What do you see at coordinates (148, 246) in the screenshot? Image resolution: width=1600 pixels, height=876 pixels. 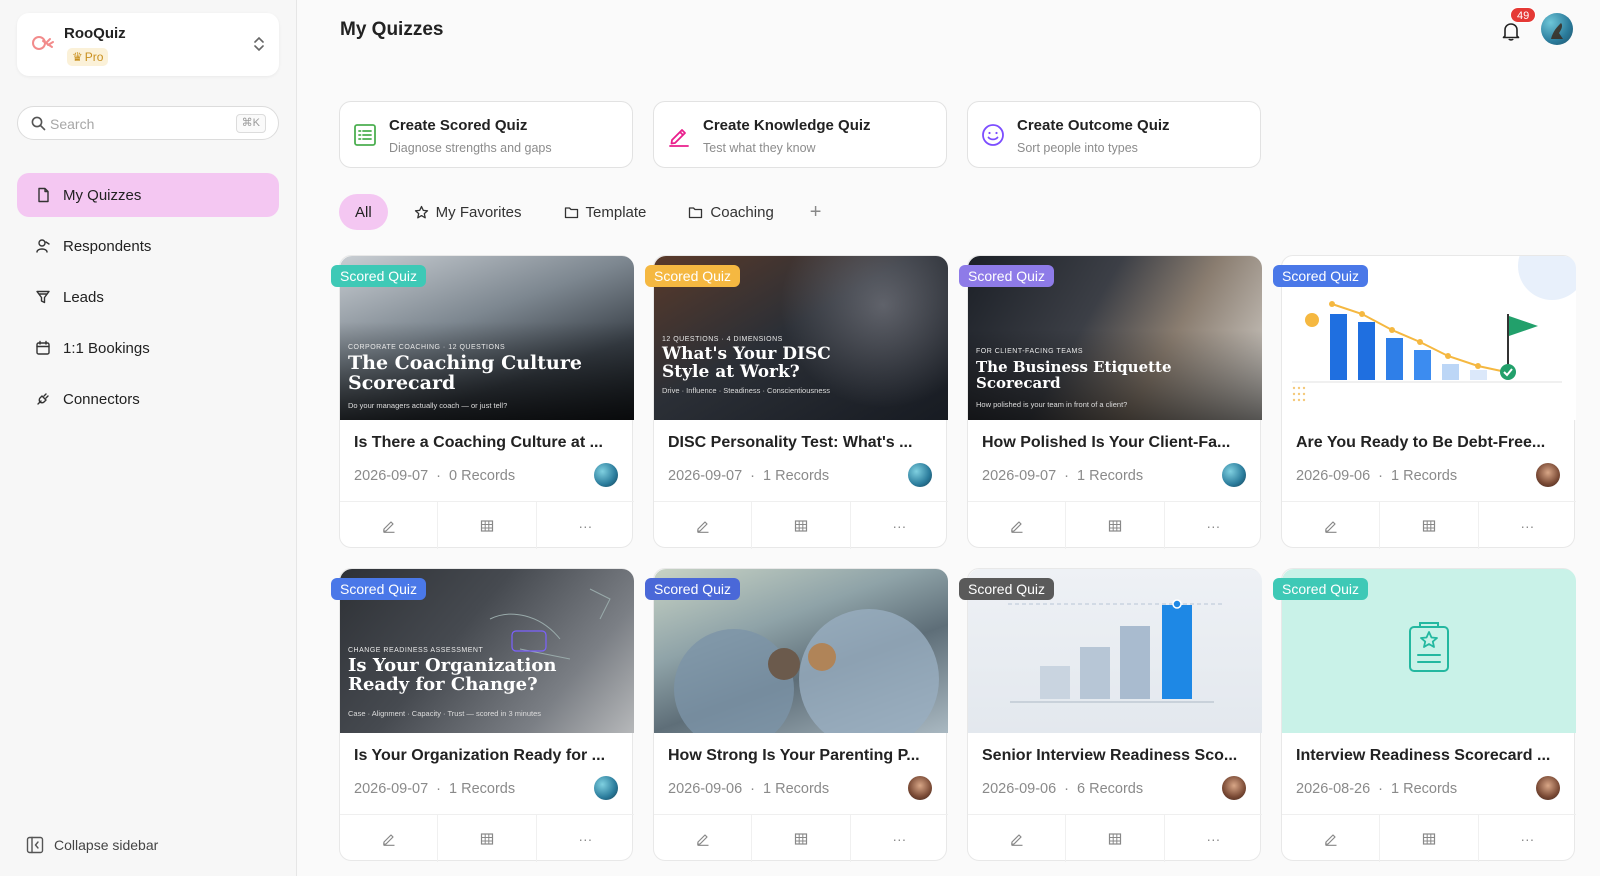 I see `sidebar-item-respondents: Respondents` at bounding box center [148, 246].